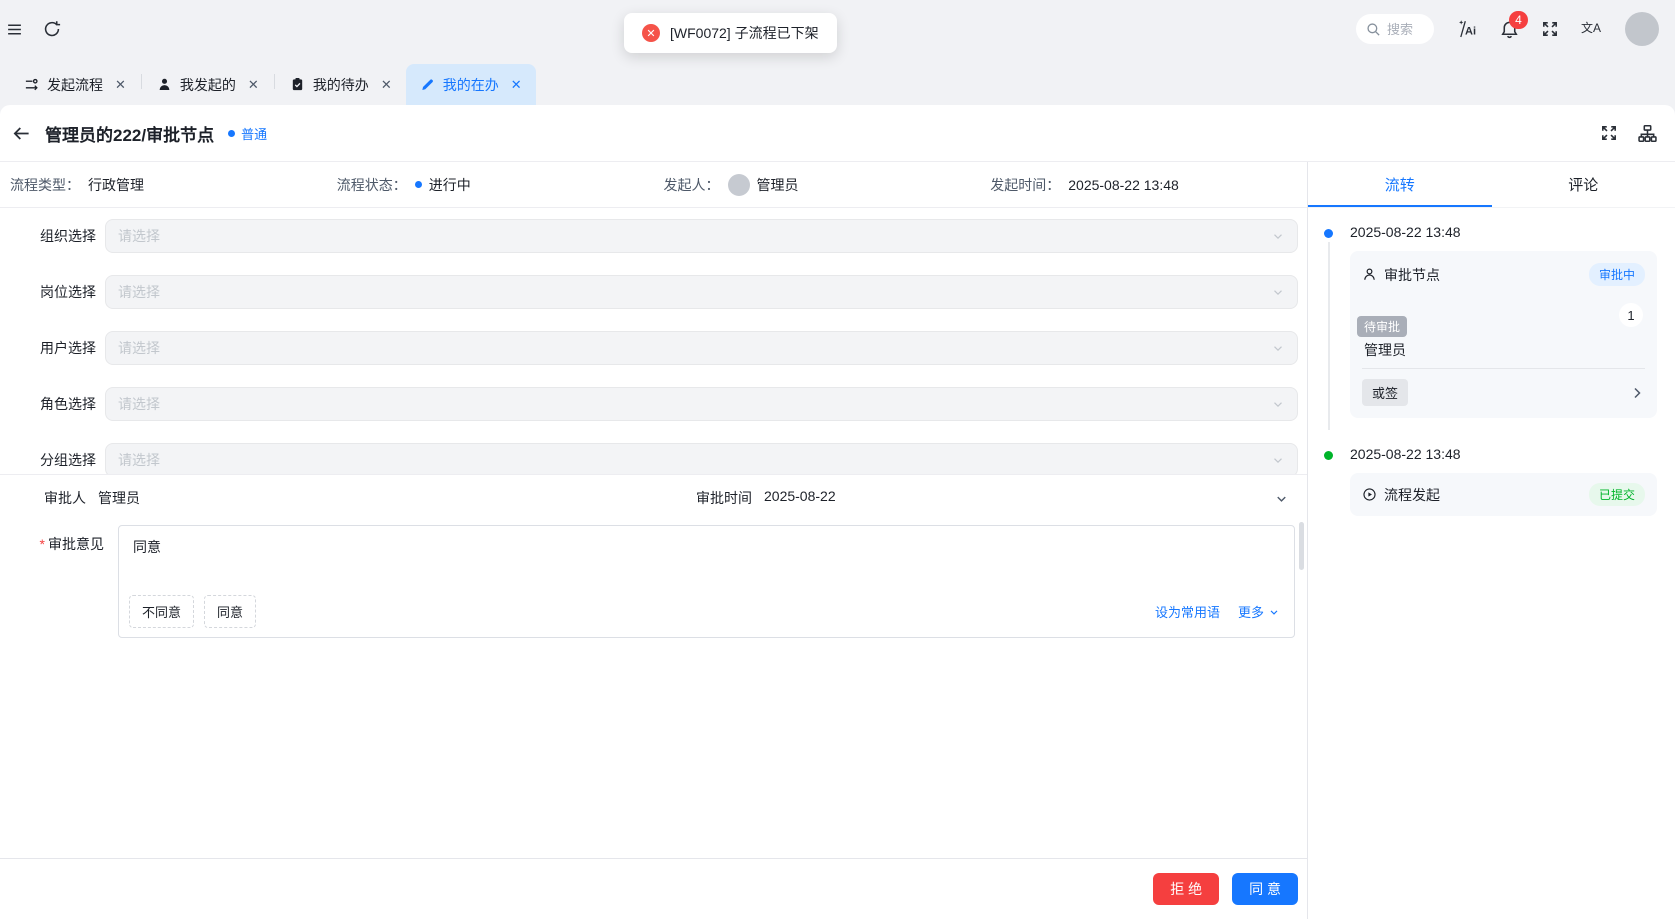 This screenshot has height=919, width=1675. I want to click on fullscreen-icon, so click(1550, 29).